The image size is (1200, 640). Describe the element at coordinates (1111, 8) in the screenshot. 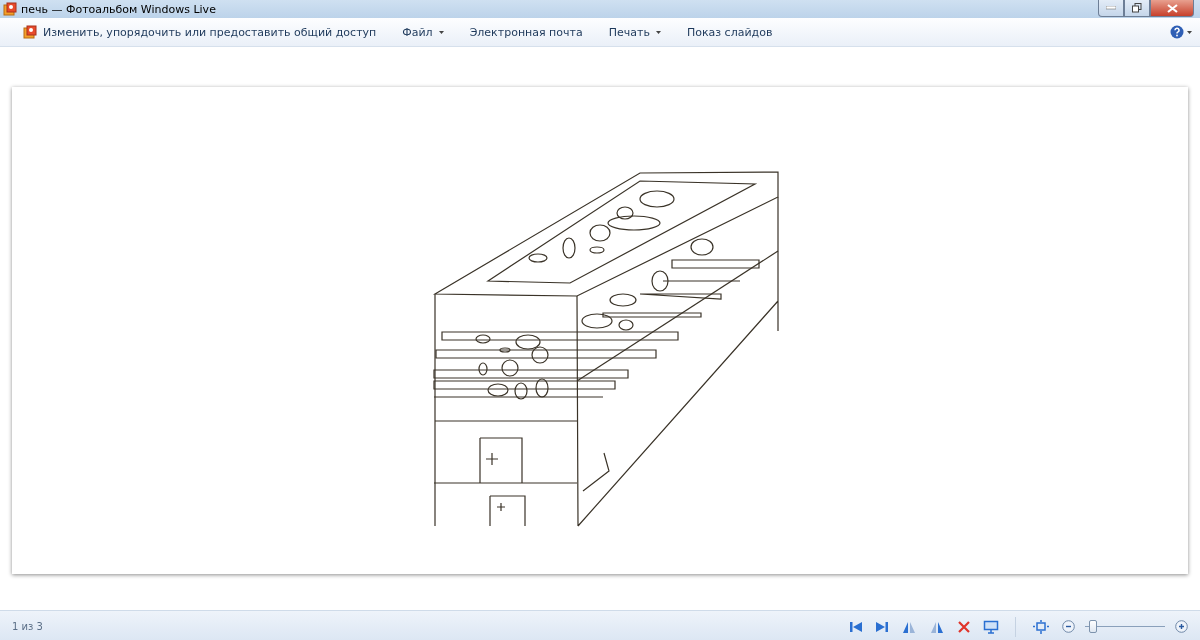

I see `minimize-icon` at that location.